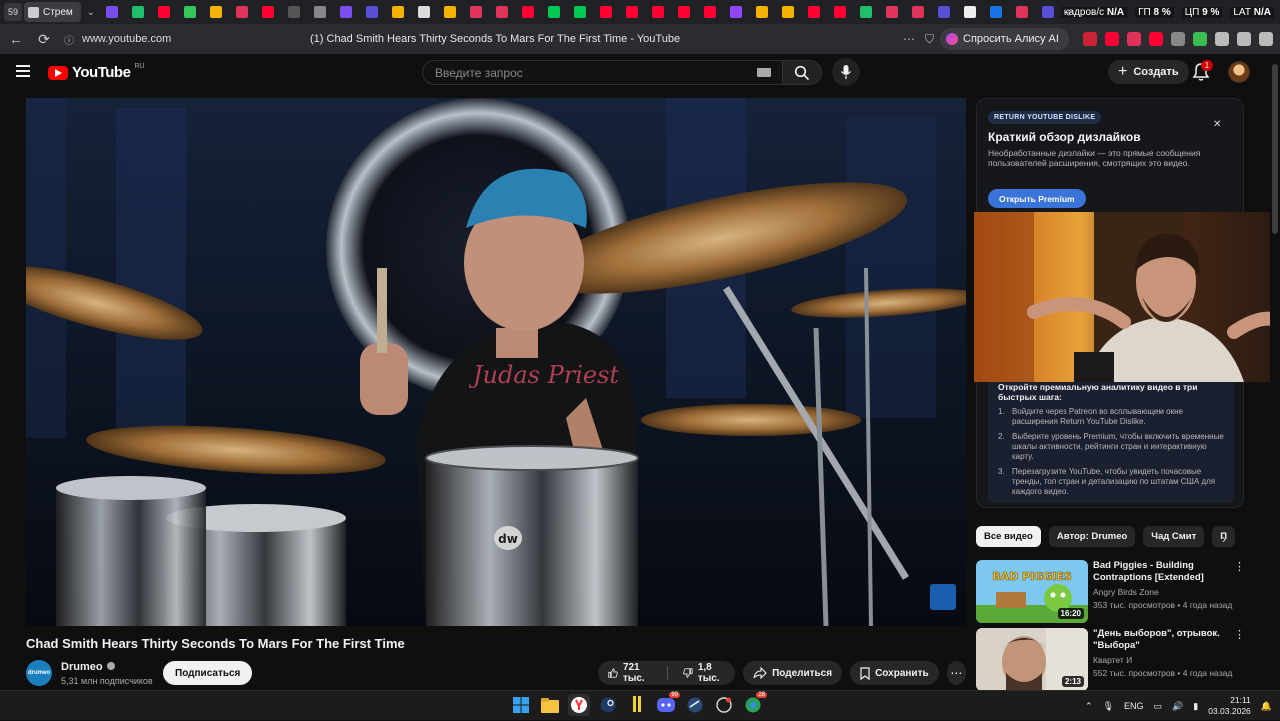  What do you see at coordinates (521, 705) in the screenshot?
I see `windows-start-icon` at bounding box center [521, 705].